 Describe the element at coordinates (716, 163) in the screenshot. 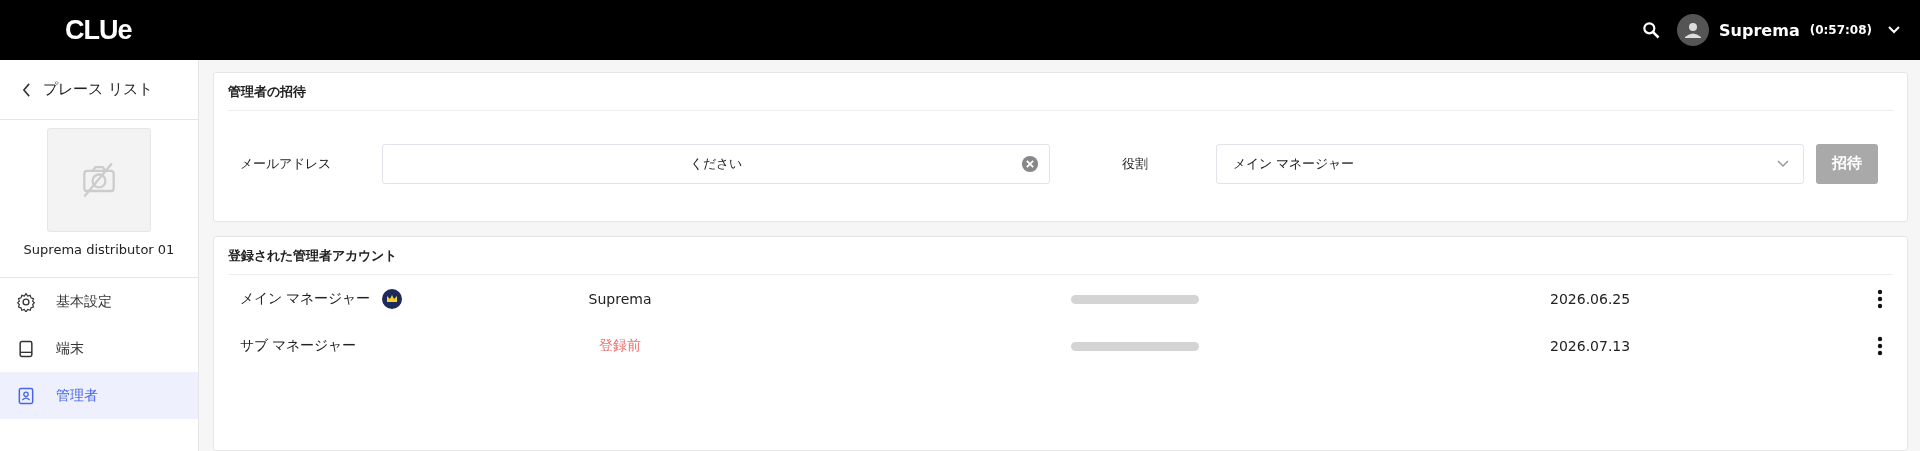

I see `email-field: ください` at that location.